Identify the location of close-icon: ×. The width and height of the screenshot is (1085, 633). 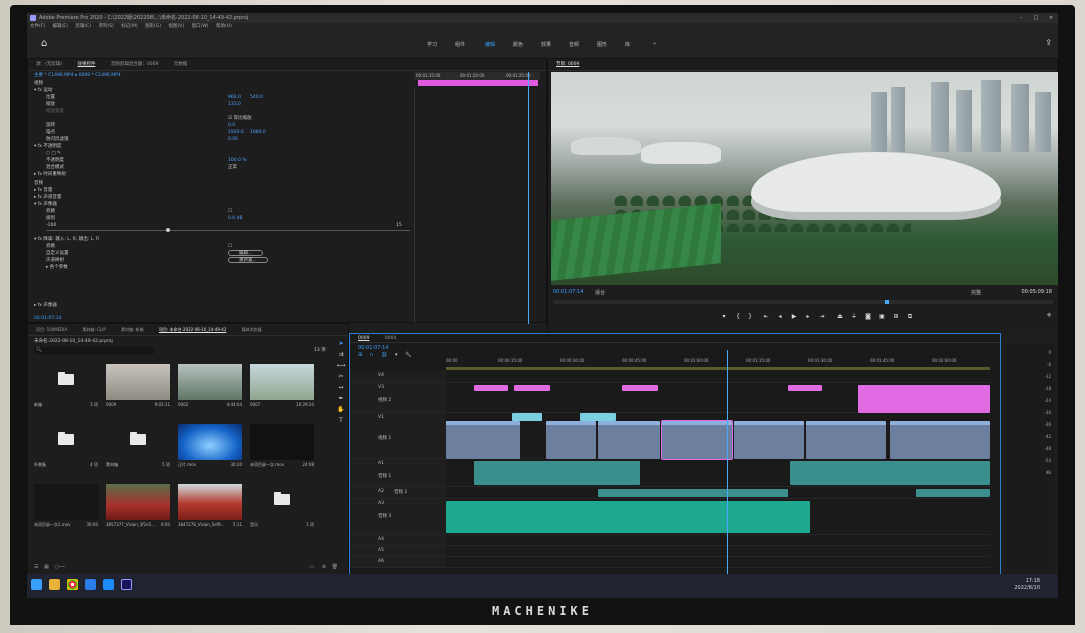
(1051, 18).